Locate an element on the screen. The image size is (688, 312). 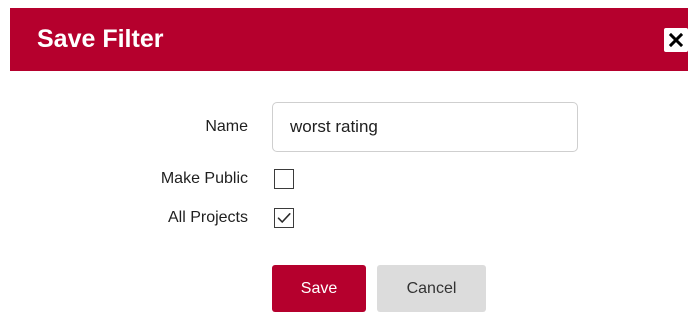
save-button: Save is located at coordinates (319, 288).